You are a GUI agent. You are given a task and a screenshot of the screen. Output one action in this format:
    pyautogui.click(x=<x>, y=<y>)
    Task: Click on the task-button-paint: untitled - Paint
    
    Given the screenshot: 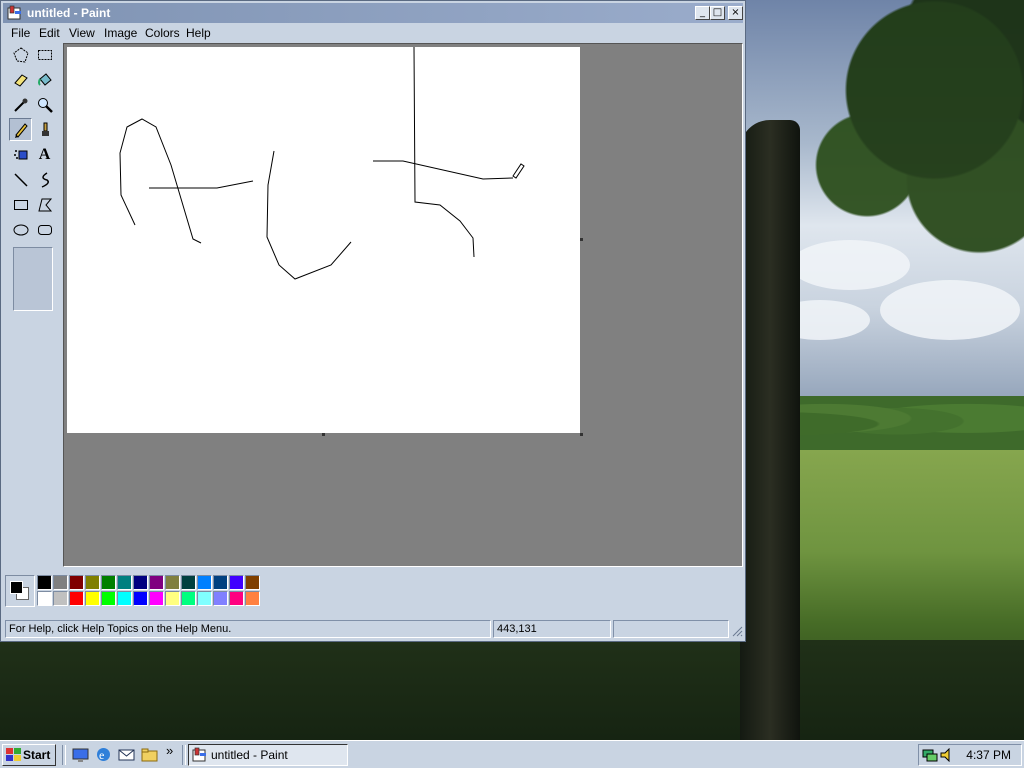 What is the action you would take?
    pyautogui.click(x=268, y=755)
    